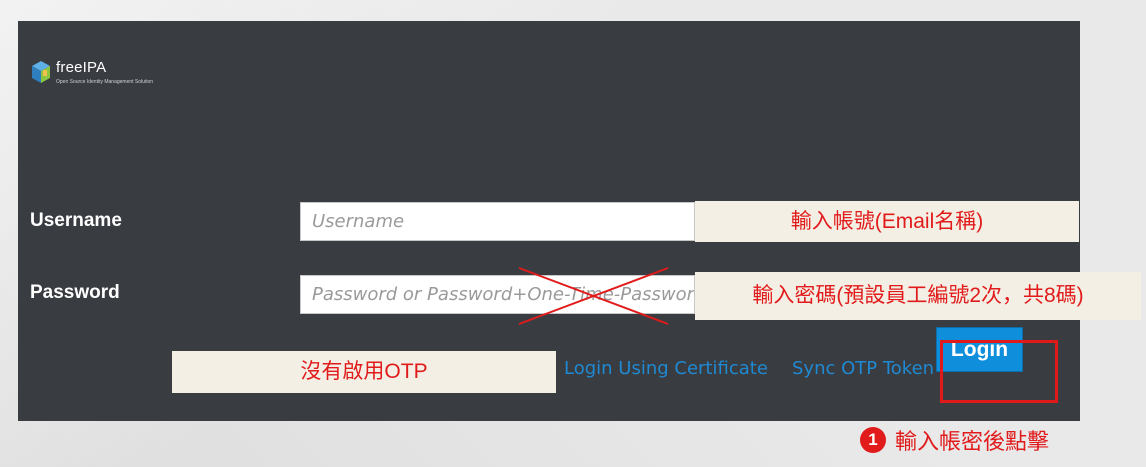 Image resolution: width=1146 pixels, height=467 pixels. What do you see at coordinates (887, 221) in the screenshot?
I see `username-annotation: 輸入帳號(Email名稱)` at bounding box center [887, 221].